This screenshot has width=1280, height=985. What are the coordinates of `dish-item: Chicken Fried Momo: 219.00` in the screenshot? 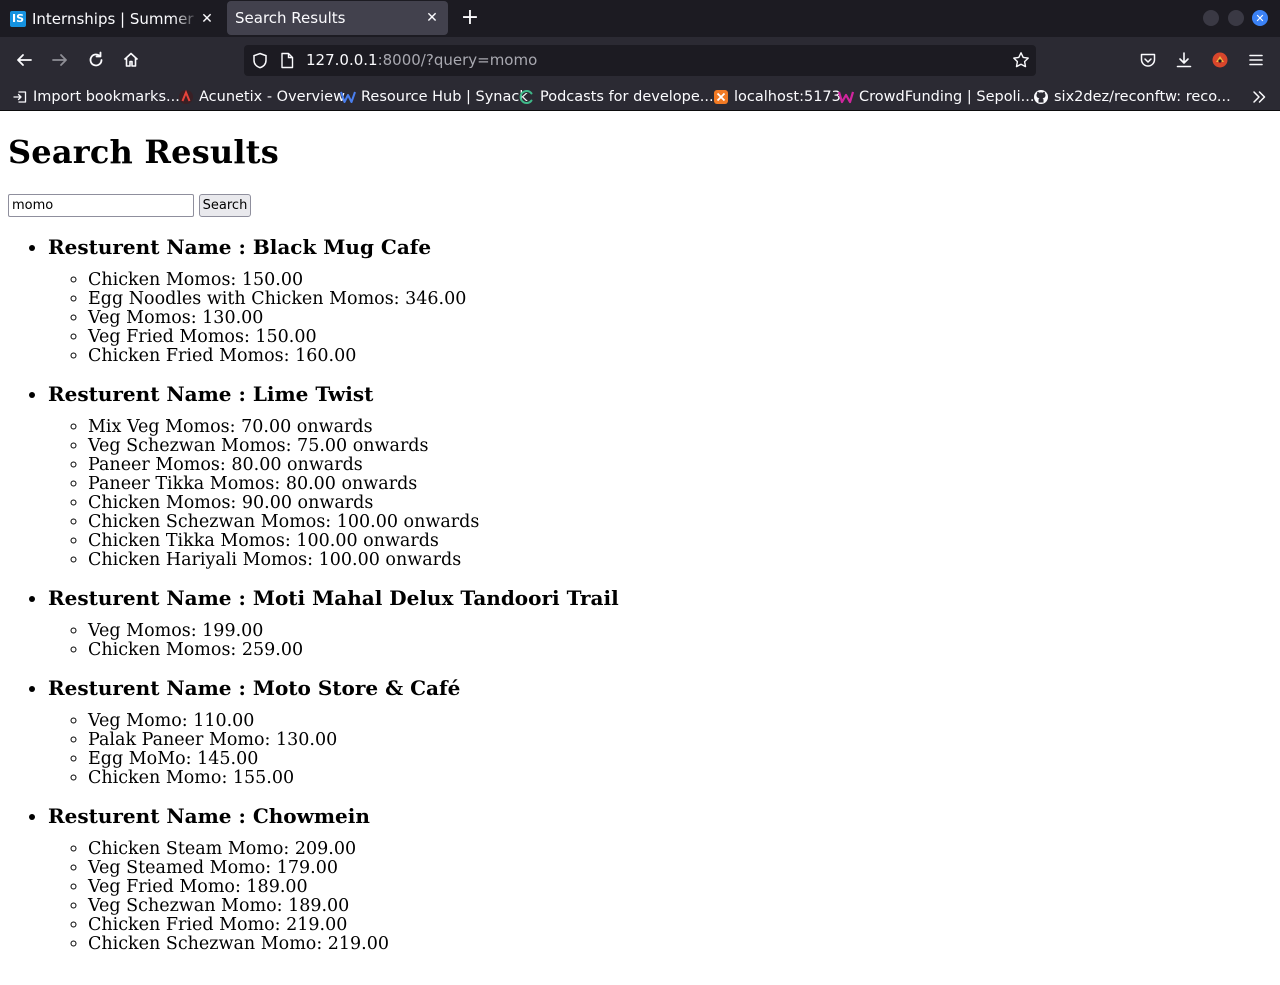 It's located at (353, 925).